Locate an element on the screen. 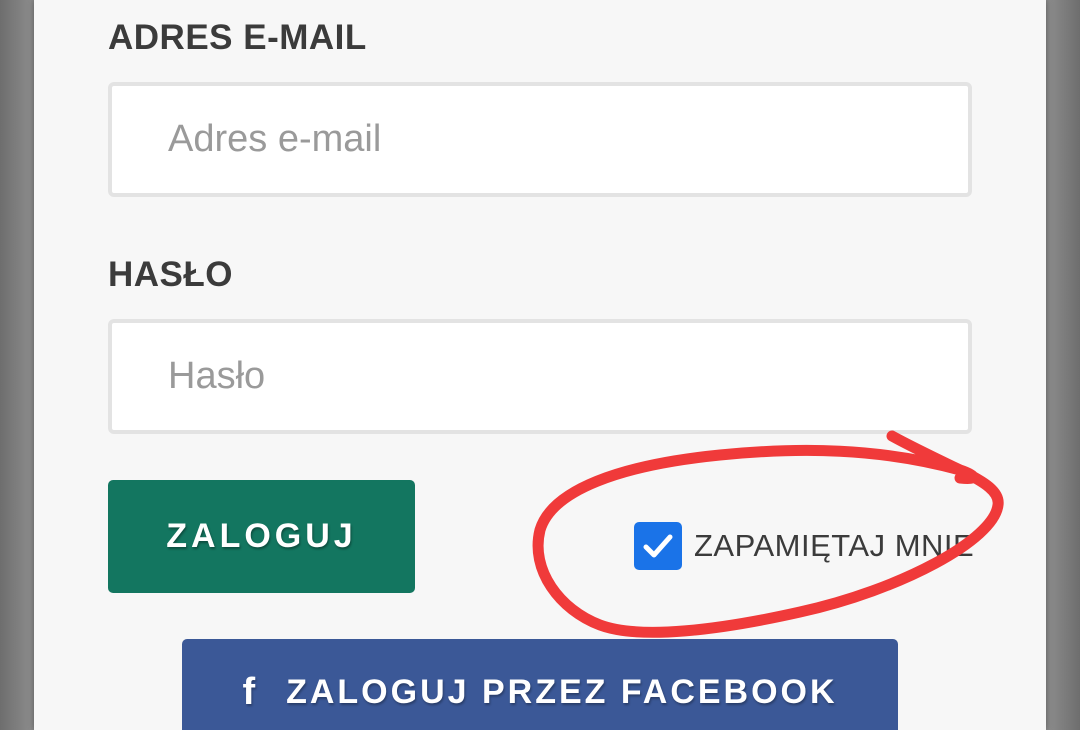 This screenshot has width=1080, height=730. facebook-icon: f is located at coordinates (250, 692).